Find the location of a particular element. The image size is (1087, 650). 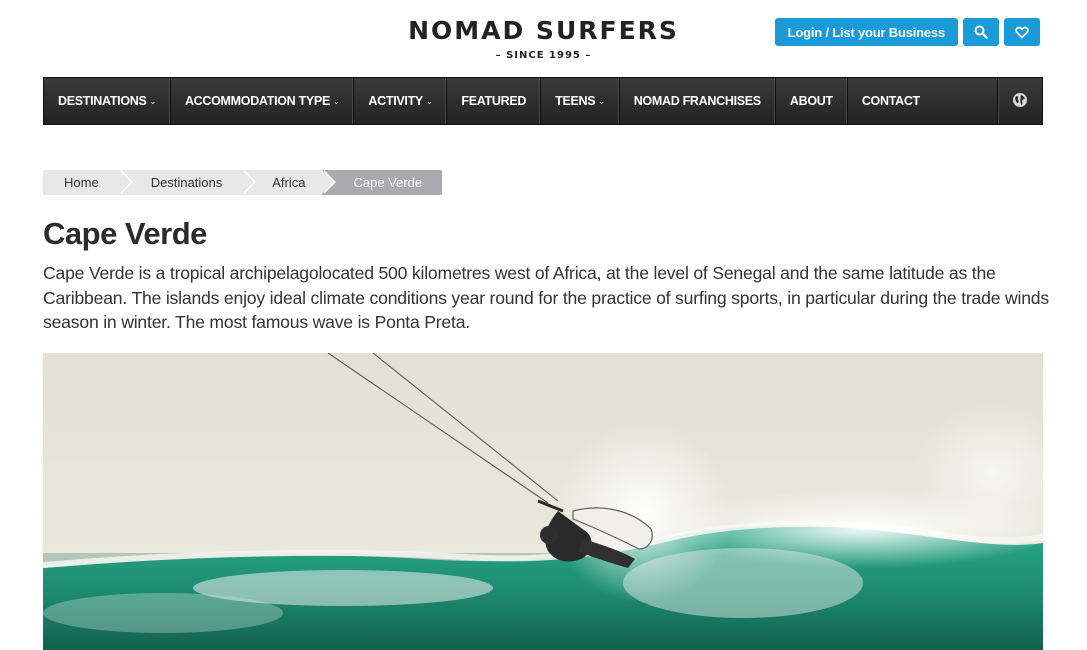

breadcrumb-label: Home is located at coordinates (81, 182).